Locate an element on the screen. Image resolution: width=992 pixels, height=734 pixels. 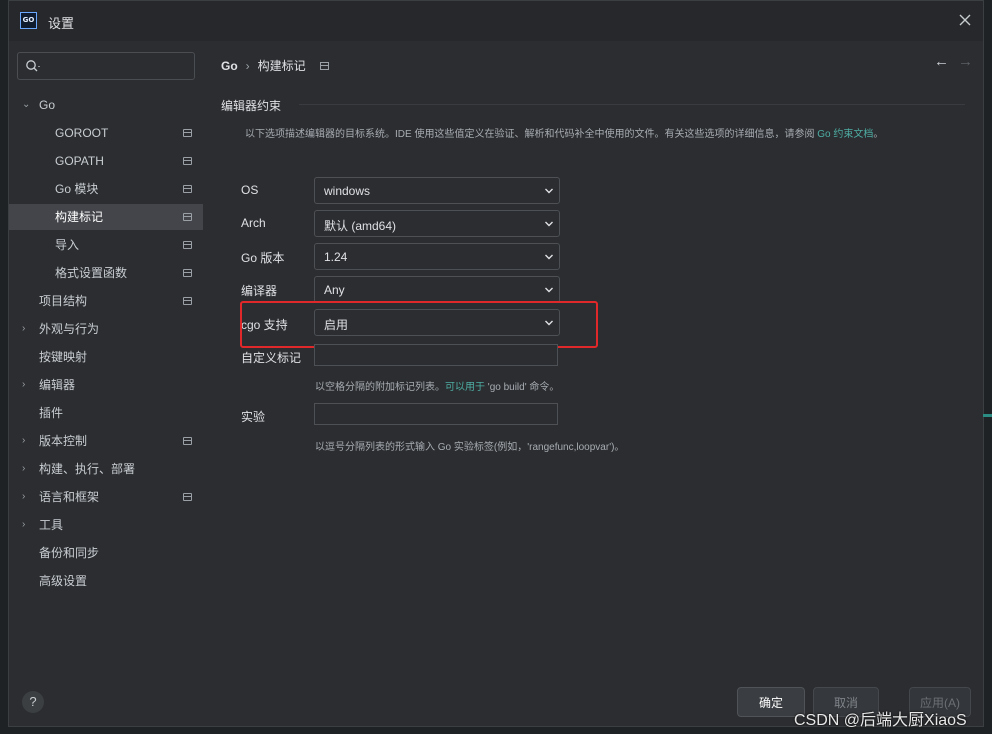
window-title: 设置 is located at coordinates (61, 23).